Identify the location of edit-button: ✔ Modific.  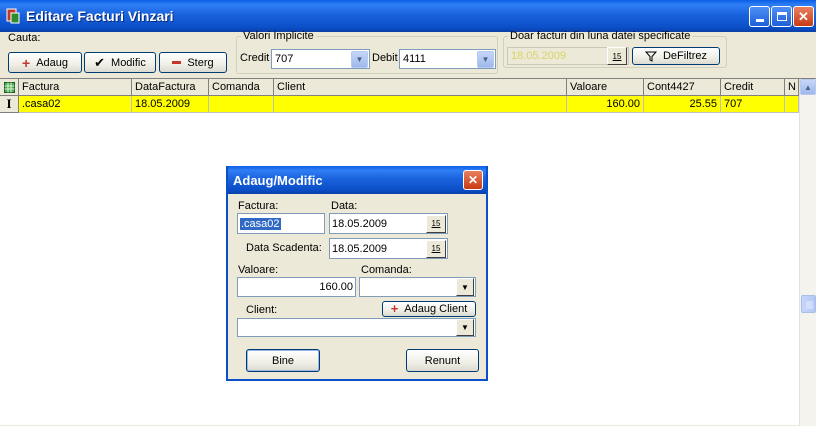
(120, 62).